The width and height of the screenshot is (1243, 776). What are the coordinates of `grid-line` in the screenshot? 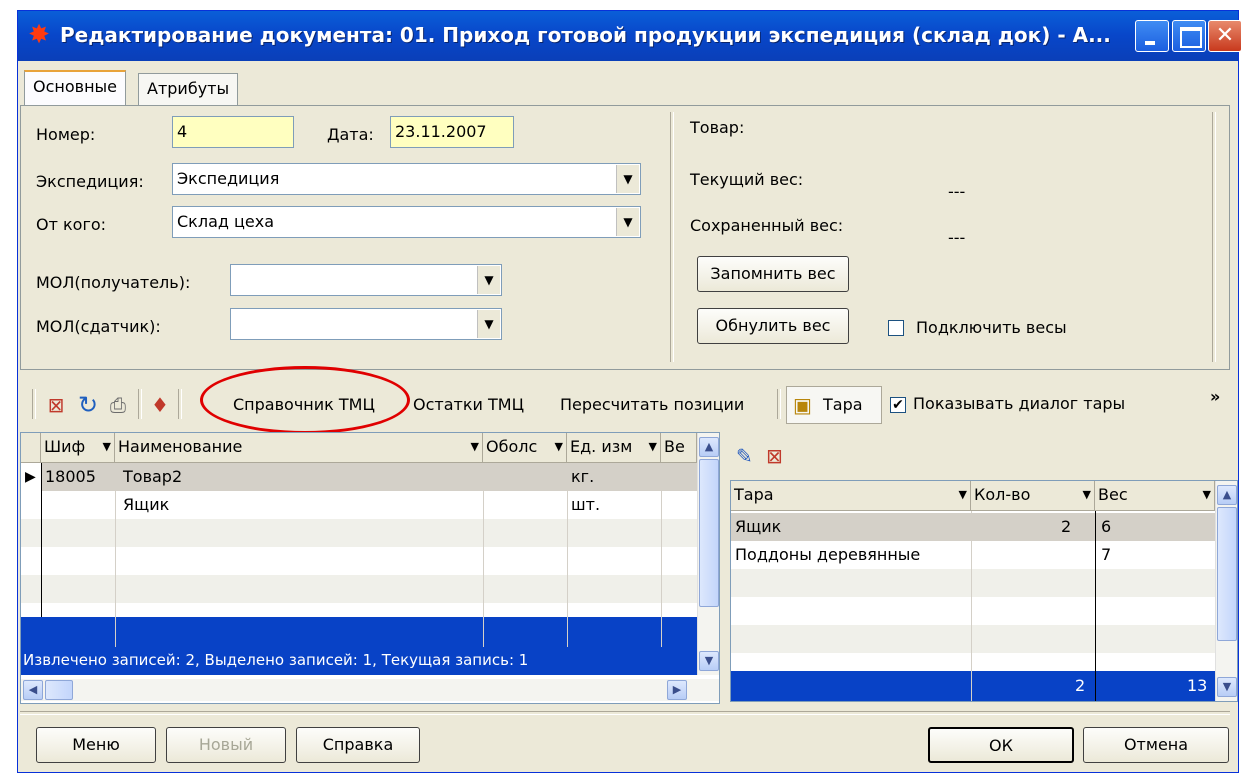 It's located at (971, 606).